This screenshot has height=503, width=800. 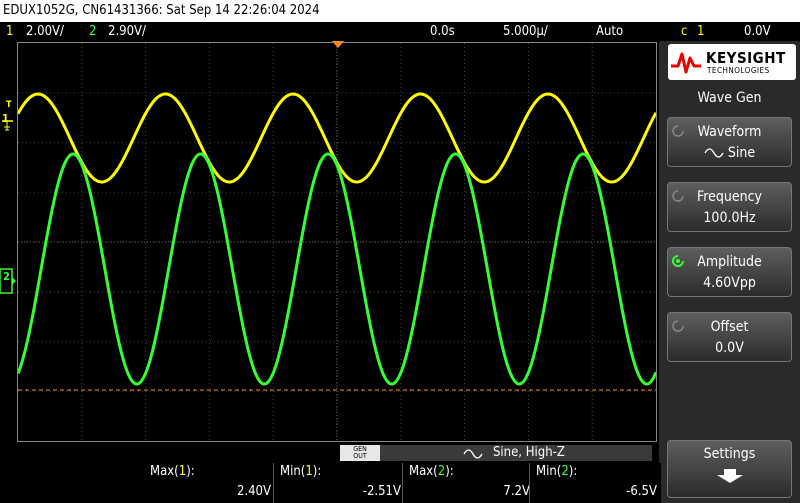 What do you see at coordinates (442, 31) in the screenshot?
I see `time-offset: 0.0s` at bounding box center [442, 31].